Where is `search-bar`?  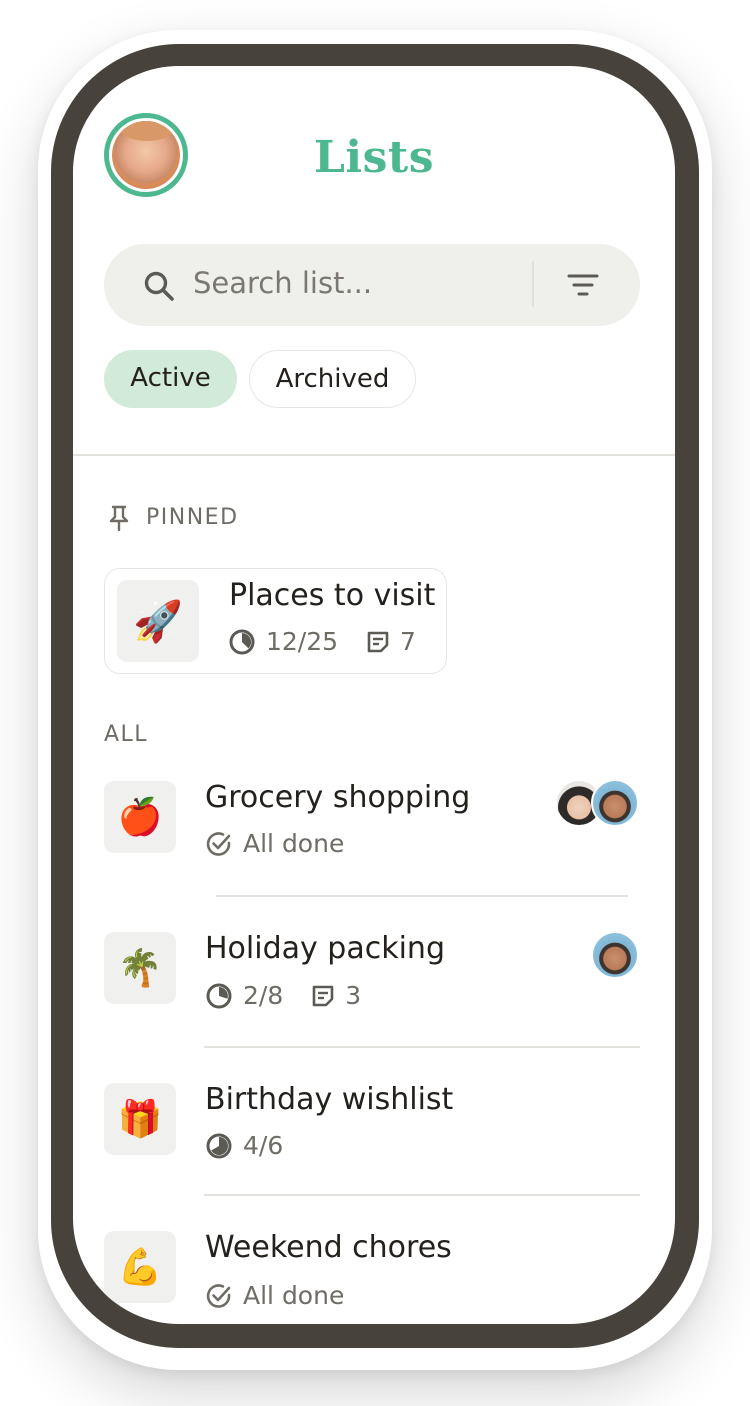 search-bar is located at coordinates (372, 285).